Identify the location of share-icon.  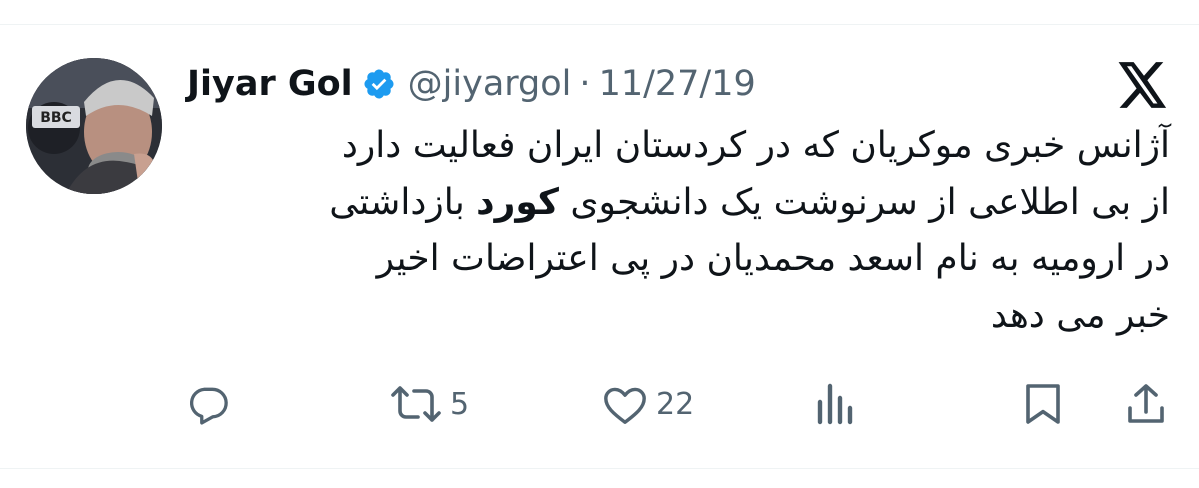
(1146, 403).